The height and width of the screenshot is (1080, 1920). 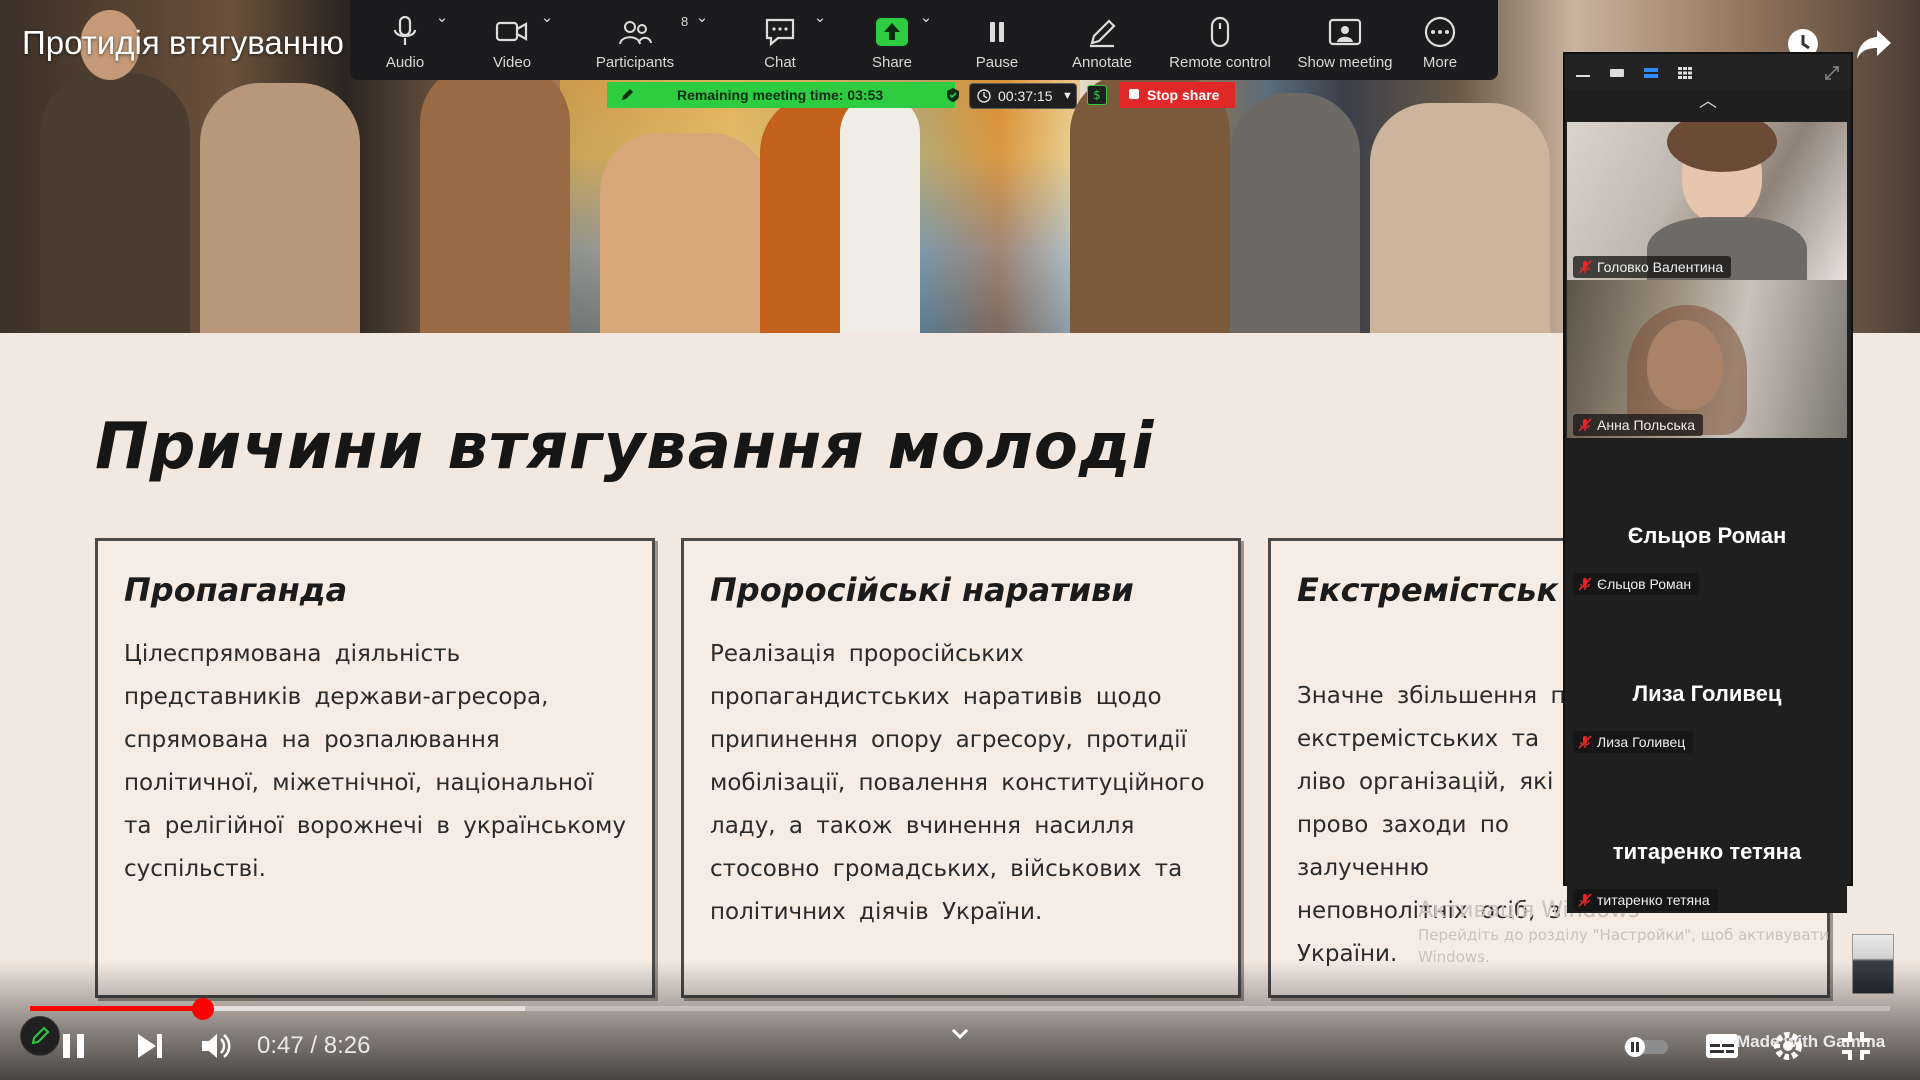 I want to click on video-title: Протидія втягуванню, so click(x=183, y=43).